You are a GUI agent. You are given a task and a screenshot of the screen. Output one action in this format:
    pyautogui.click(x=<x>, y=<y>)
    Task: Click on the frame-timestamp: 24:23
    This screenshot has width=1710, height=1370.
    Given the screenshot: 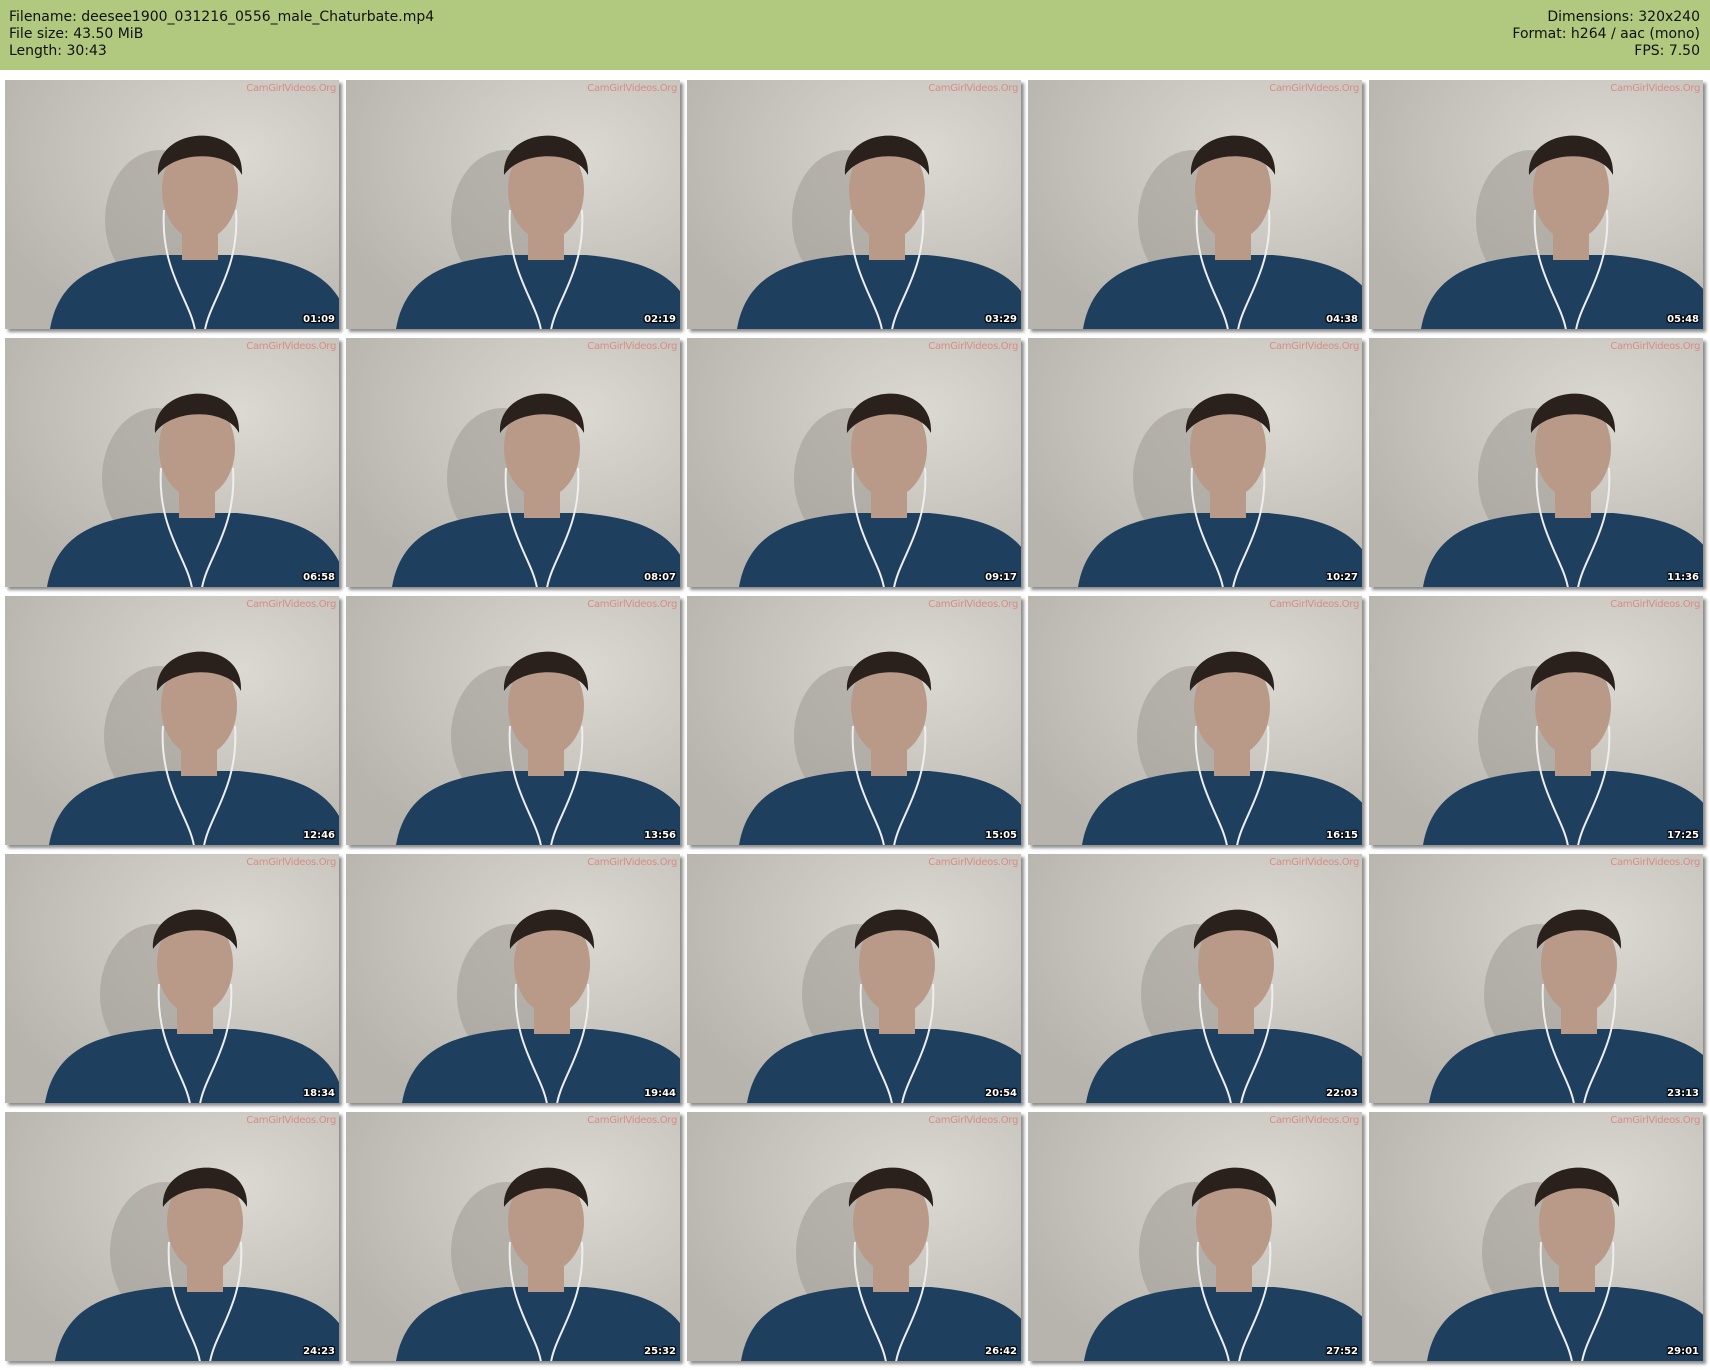 What is the action you would take?
    pyautogui.click(x=319, y=1351)
    